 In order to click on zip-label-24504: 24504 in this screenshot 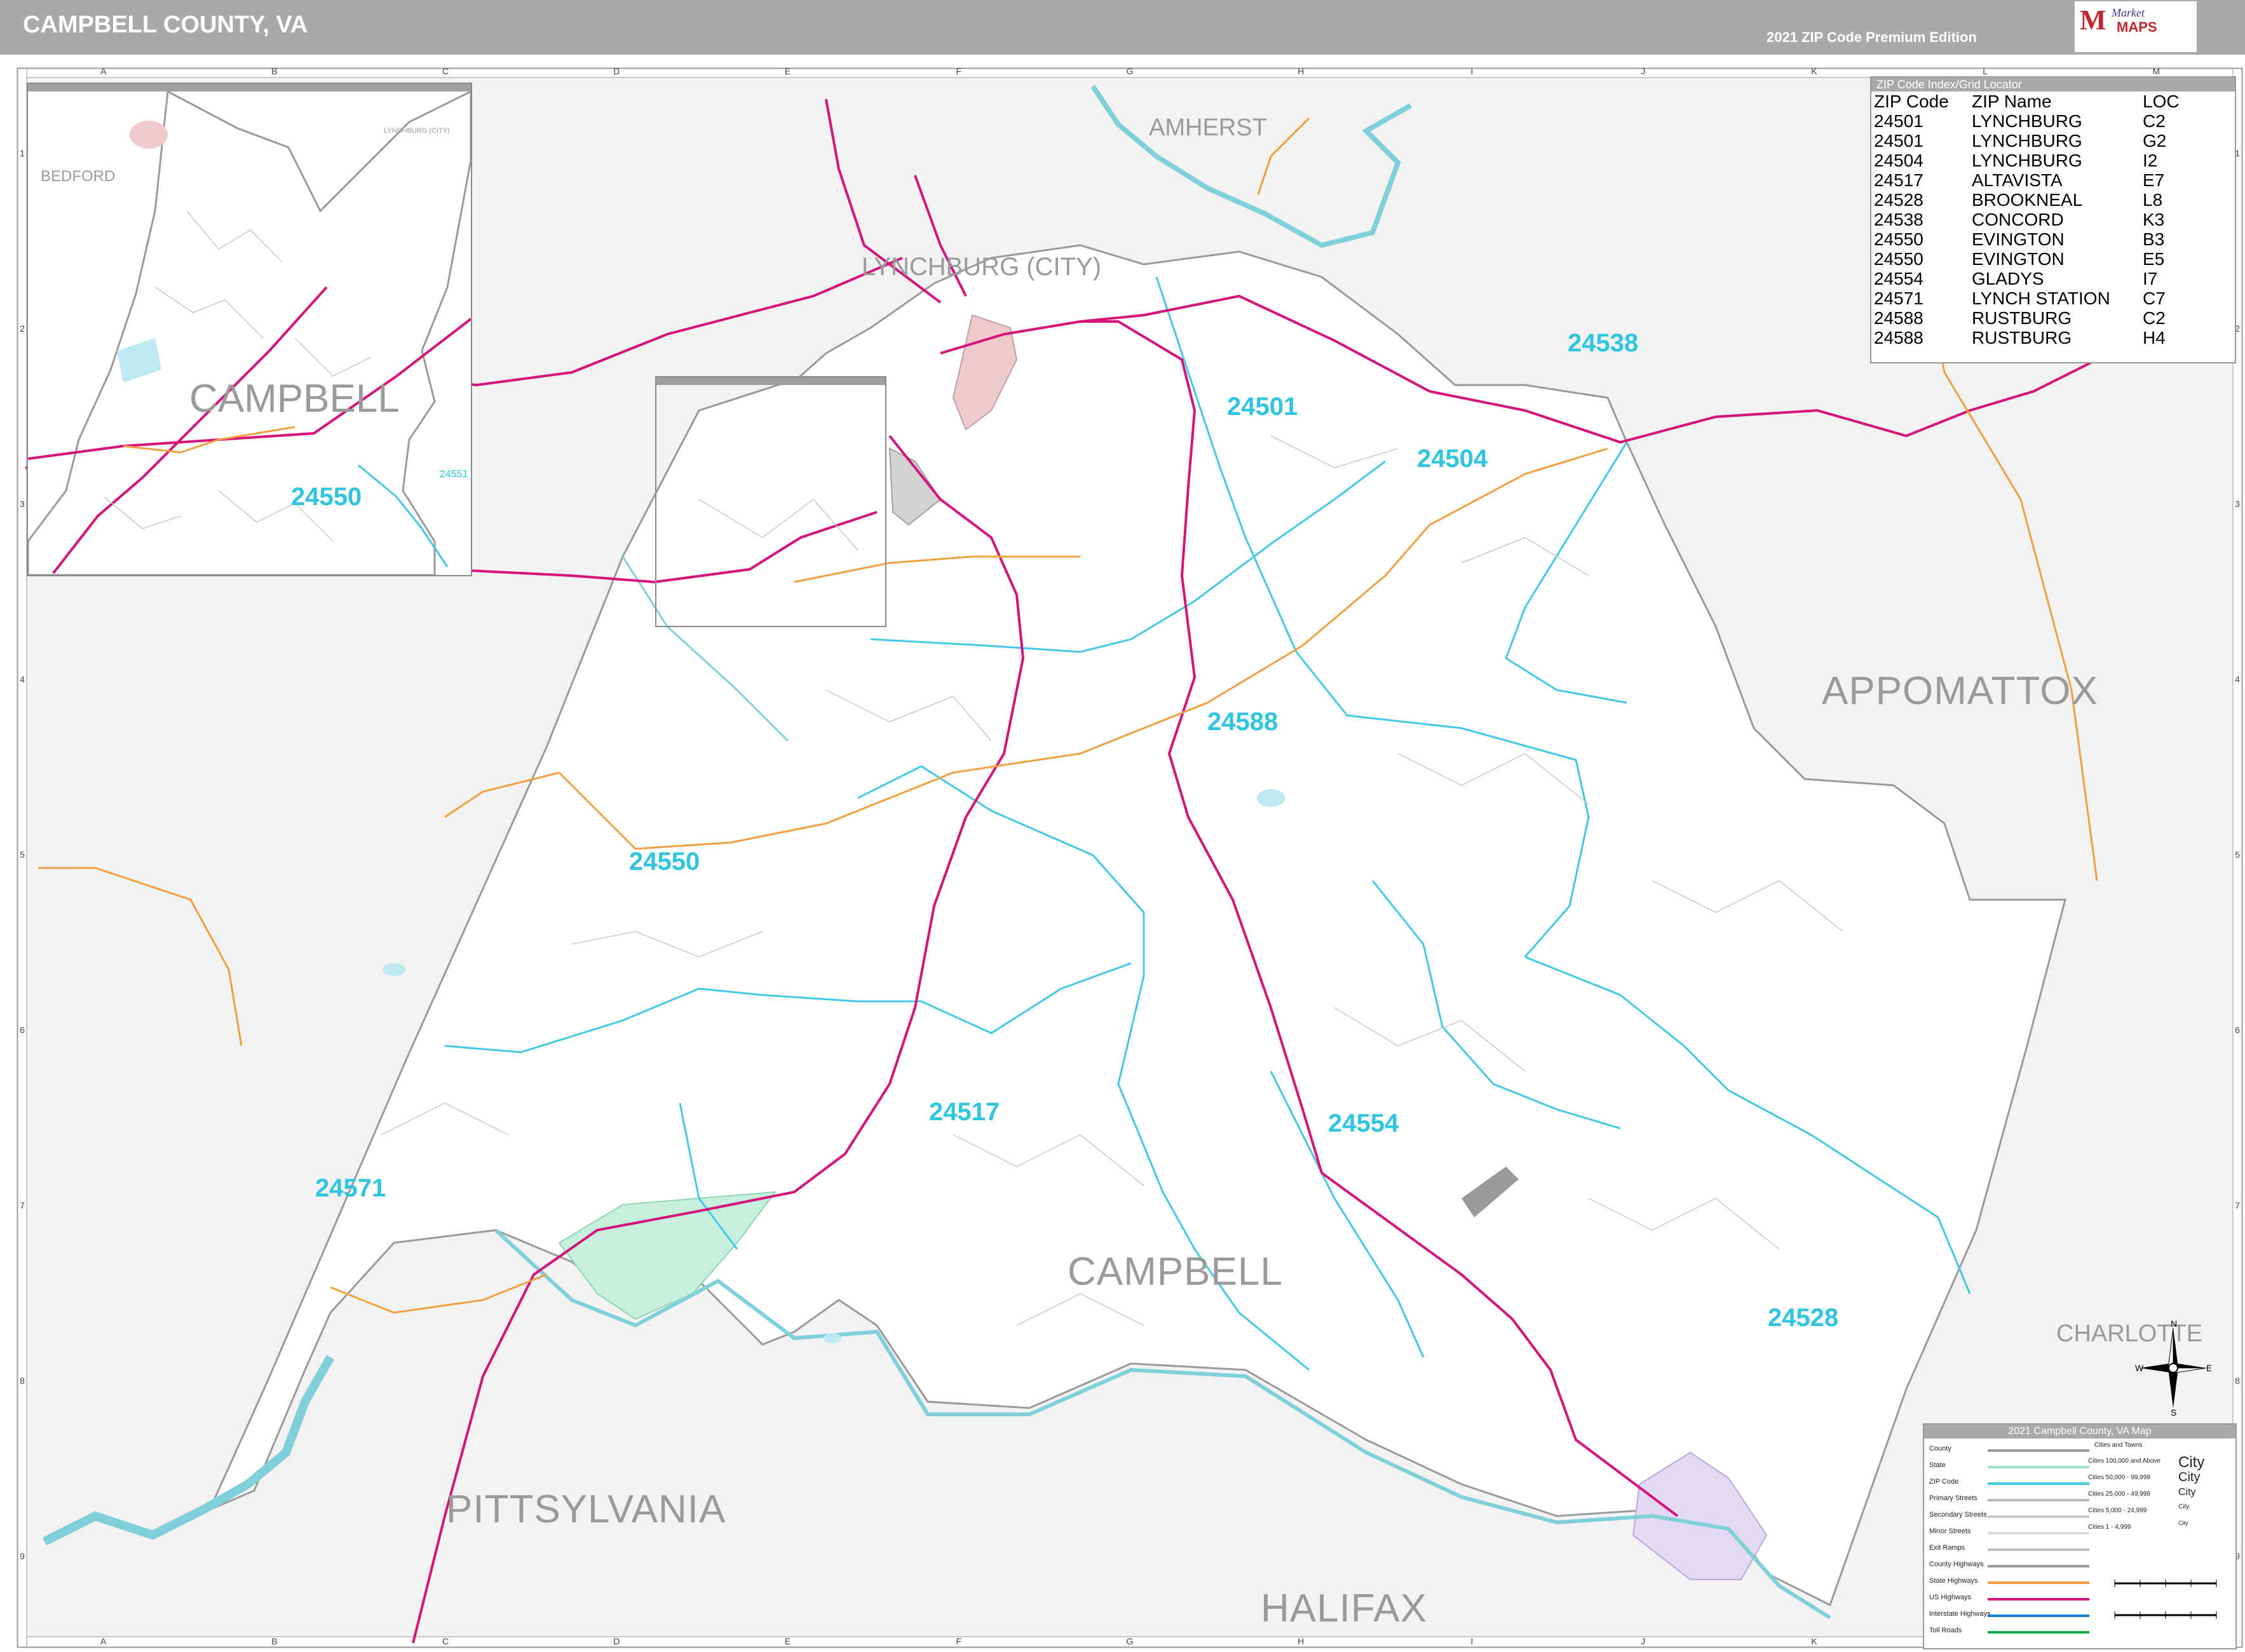, I will do `click(1452, 459)`.